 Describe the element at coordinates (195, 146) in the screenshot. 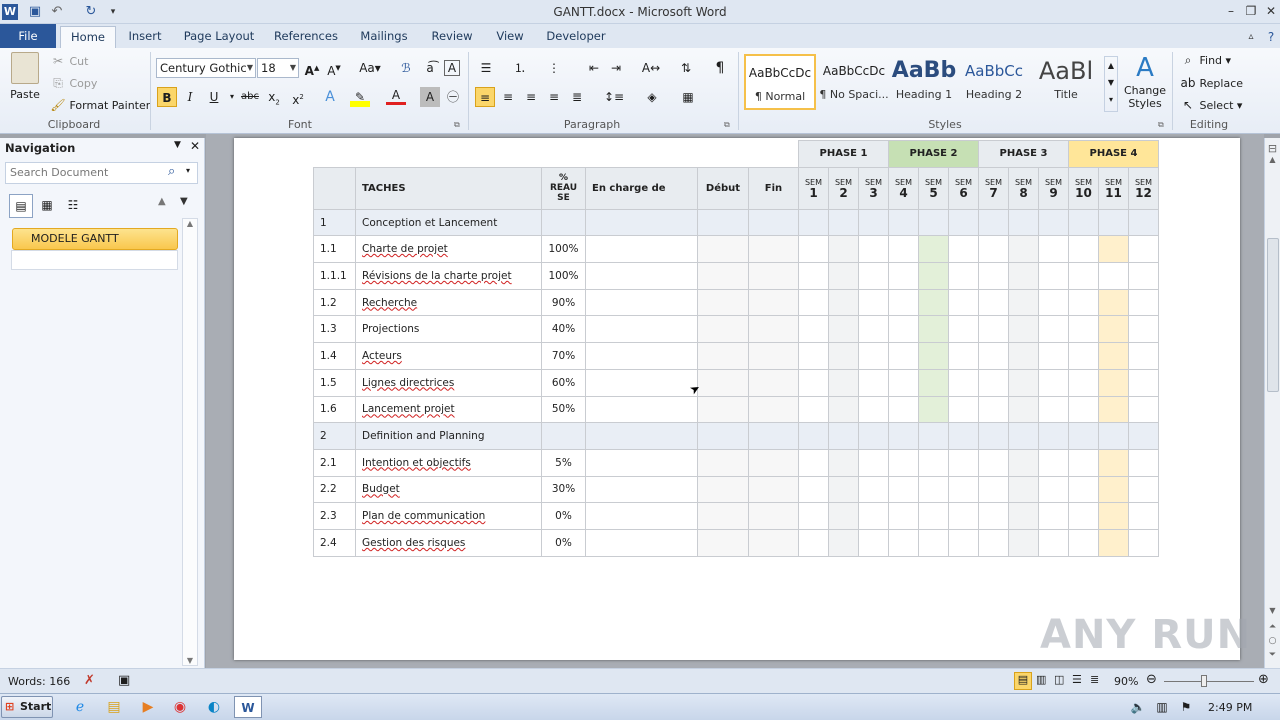

I see `close-icon: ✕` at that location.